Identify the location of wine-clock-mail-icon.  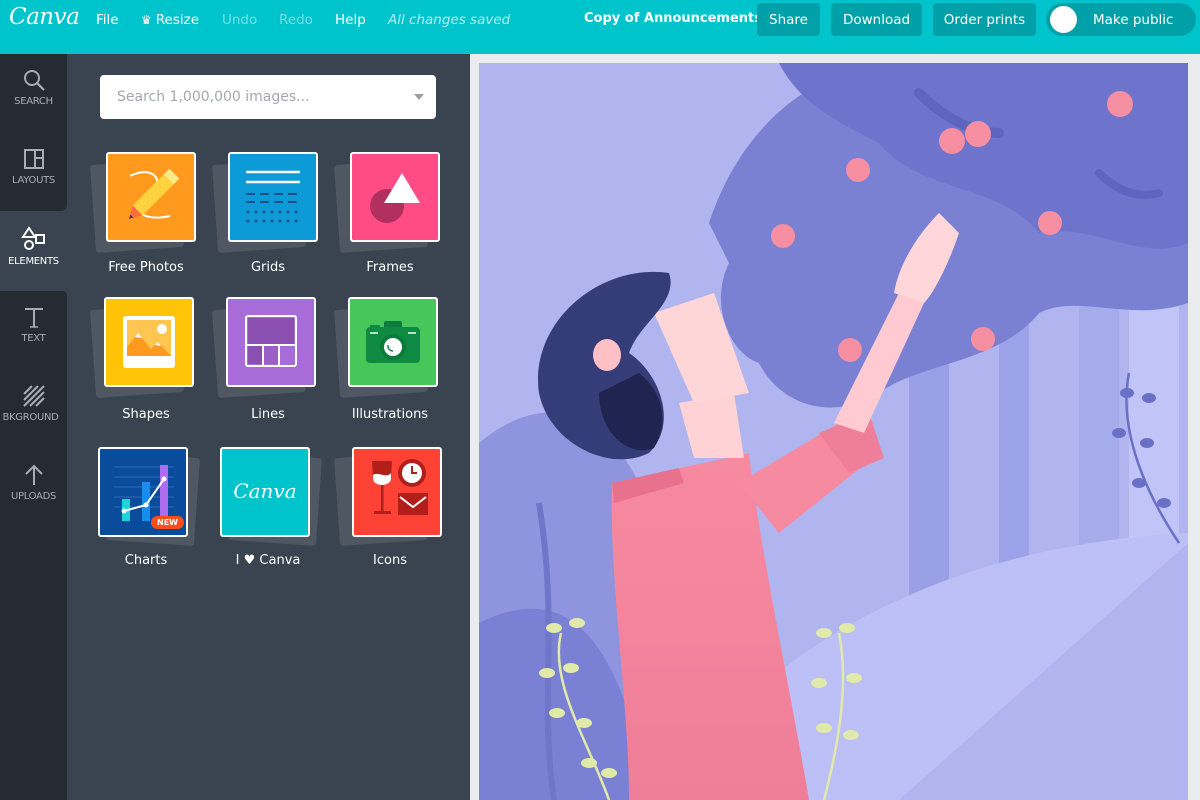
(400, 487).